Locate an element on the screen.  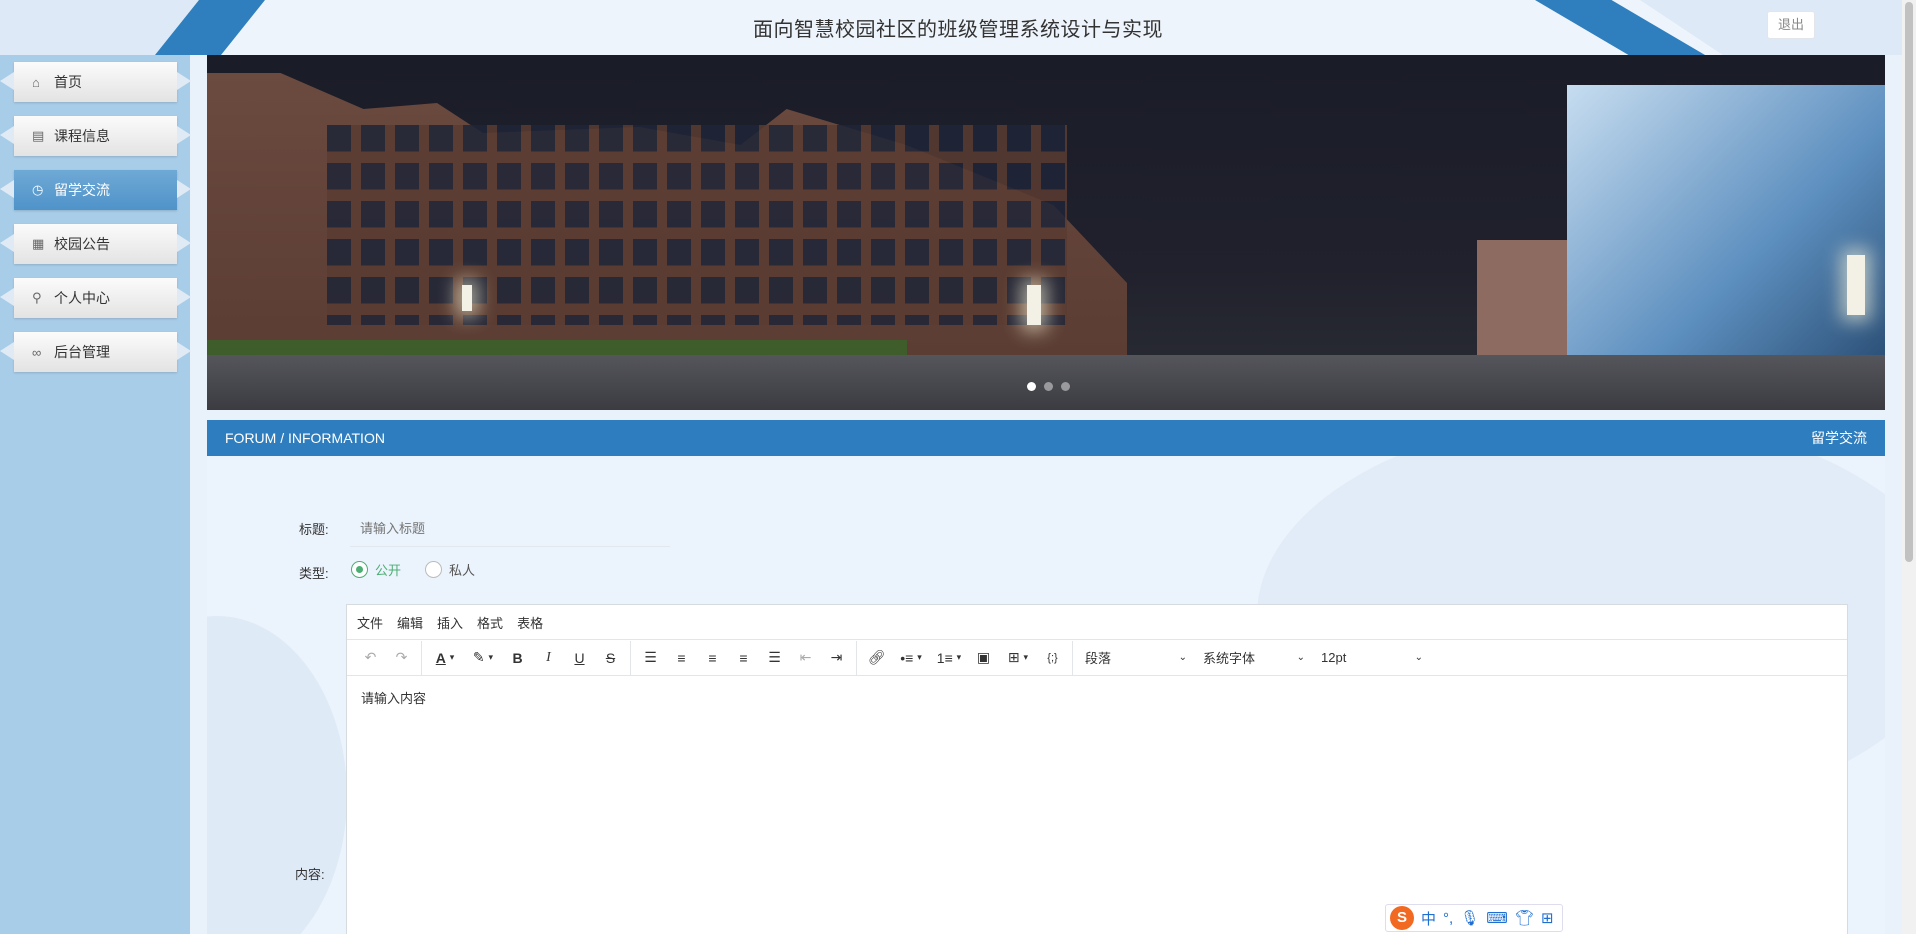
link-icon: 🔗︎ is located at coordinates (876, 658).